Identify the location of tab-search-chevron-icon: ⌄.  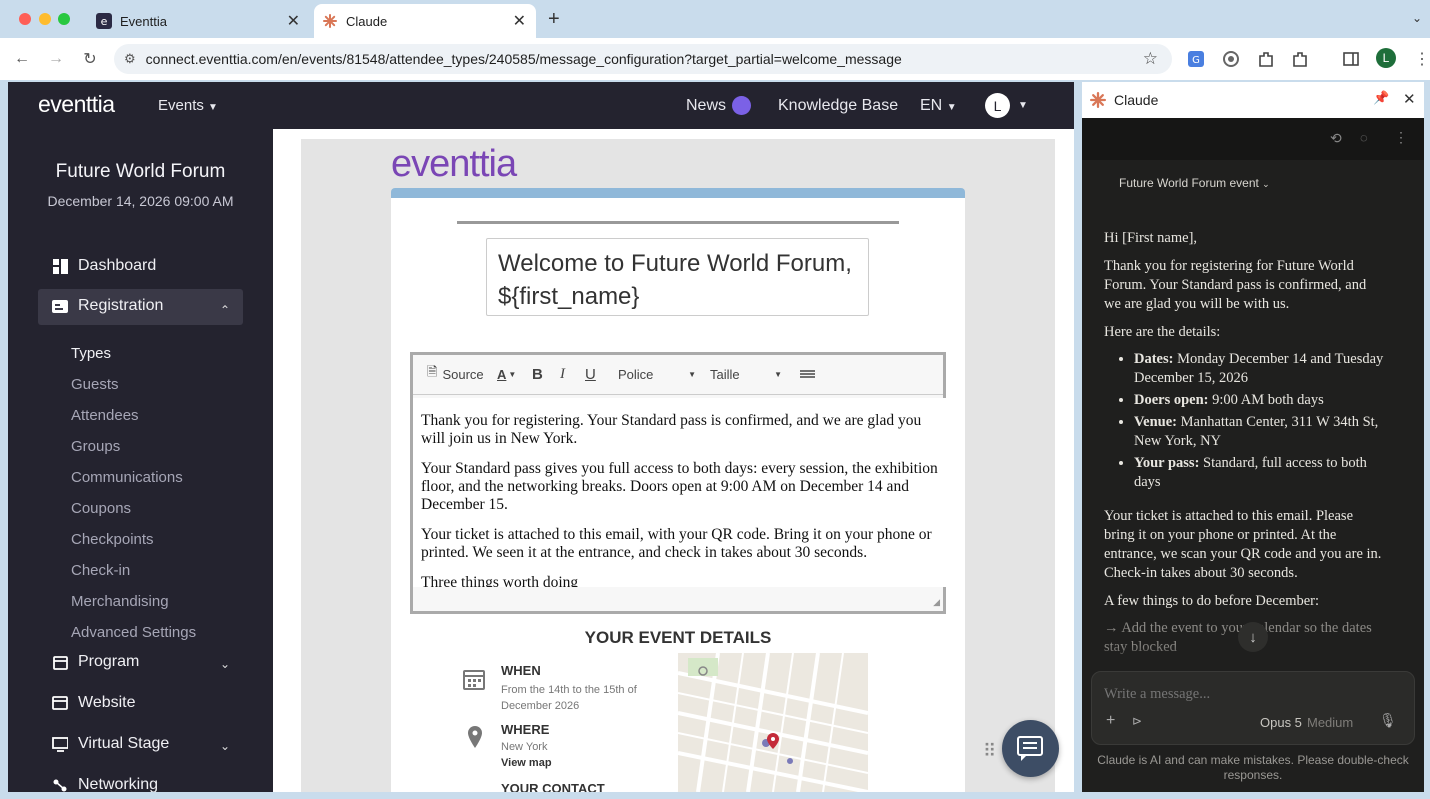
(1417, 18).